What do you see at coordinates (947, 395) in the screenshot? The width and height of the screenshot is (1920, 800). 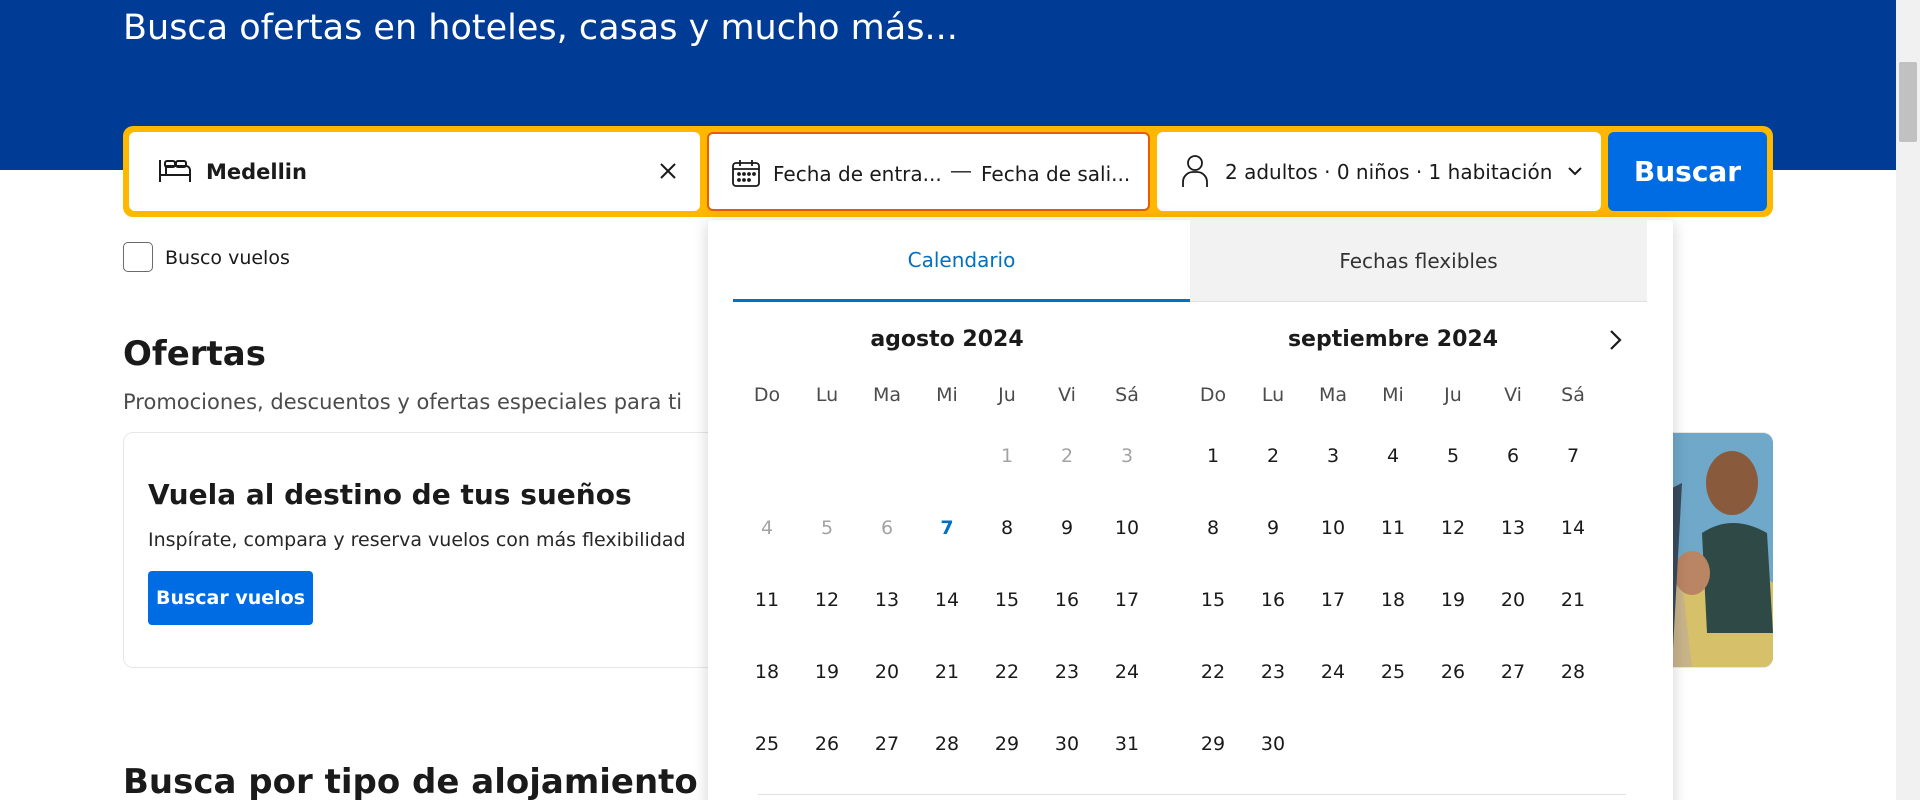 I see `weekday-label: Mi` at bounding box center [947, 395].